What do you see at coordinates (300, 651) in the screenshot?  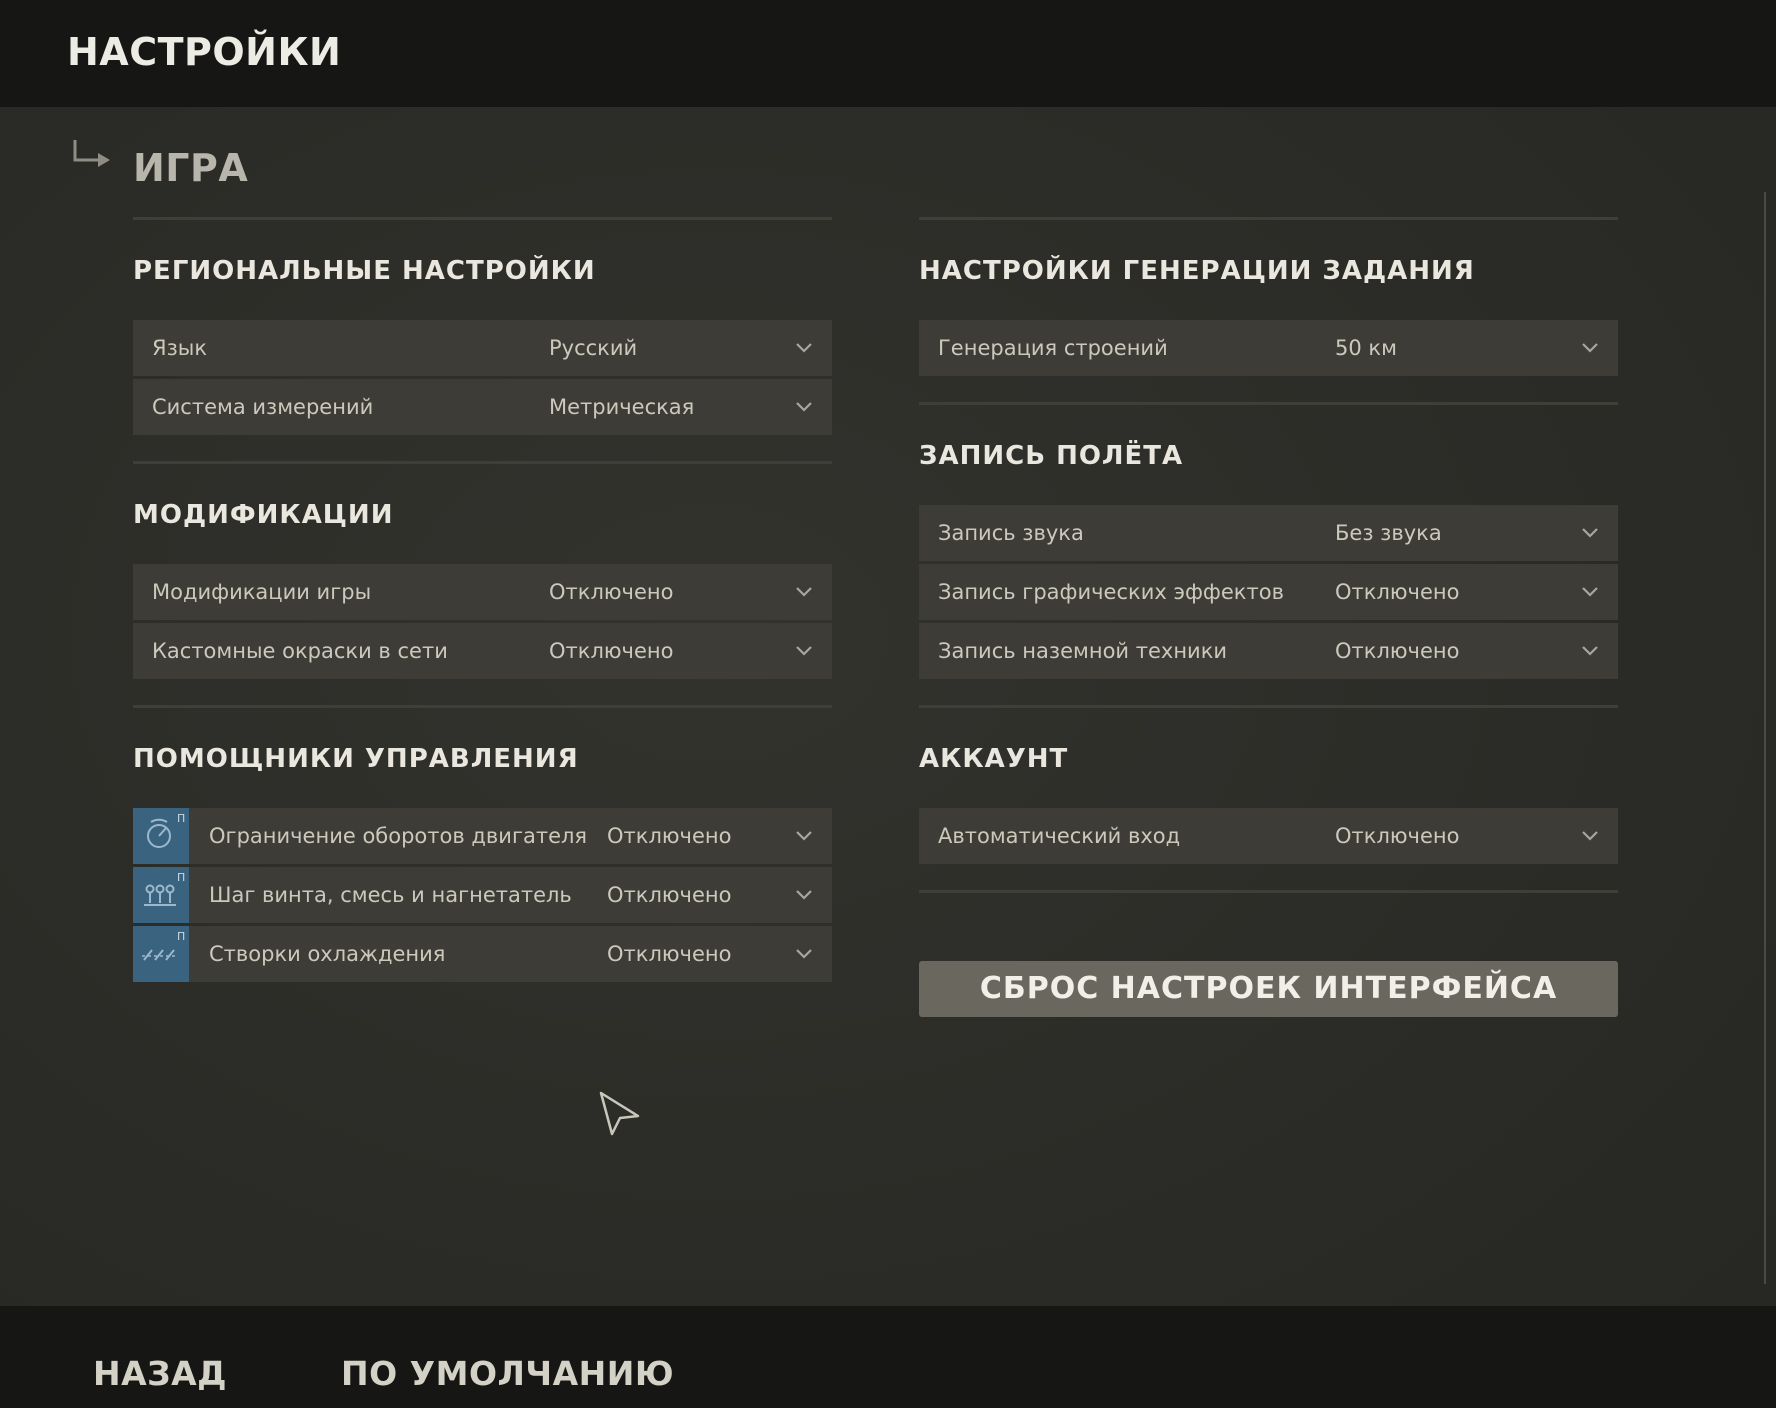 I see `setting-label: Кастомные окраски в сети` at bounding box center [300, 651].